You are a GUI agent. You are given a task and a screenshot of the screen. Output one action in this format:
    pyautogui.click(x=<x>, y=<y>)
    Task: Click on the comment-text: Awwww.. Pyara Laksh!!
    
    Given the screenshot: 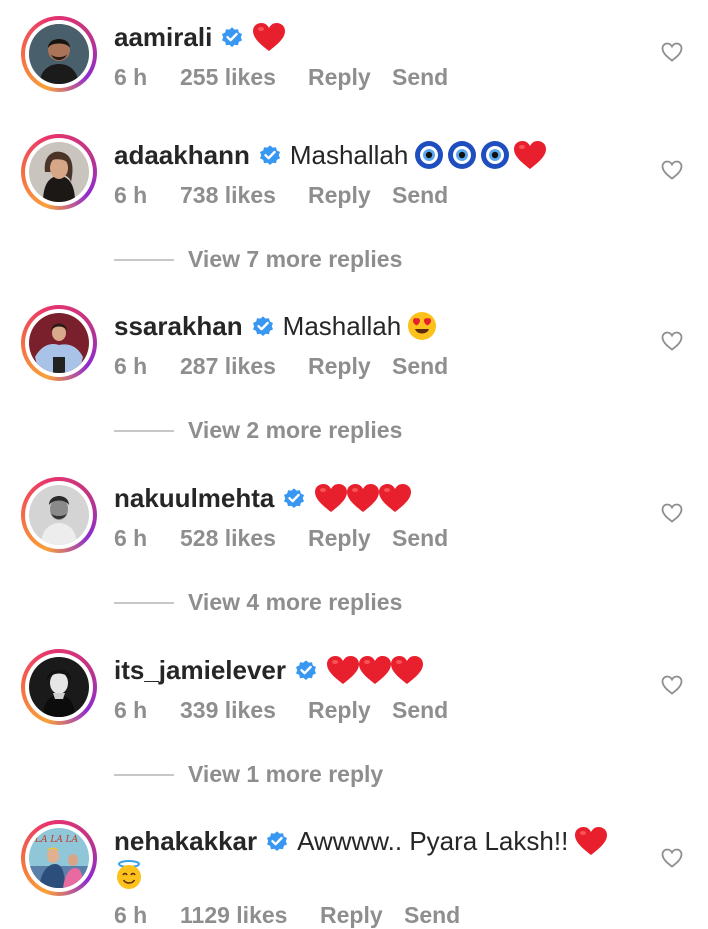 What is the action you would take?
    pyautogui.click(x=433, y=841)
    